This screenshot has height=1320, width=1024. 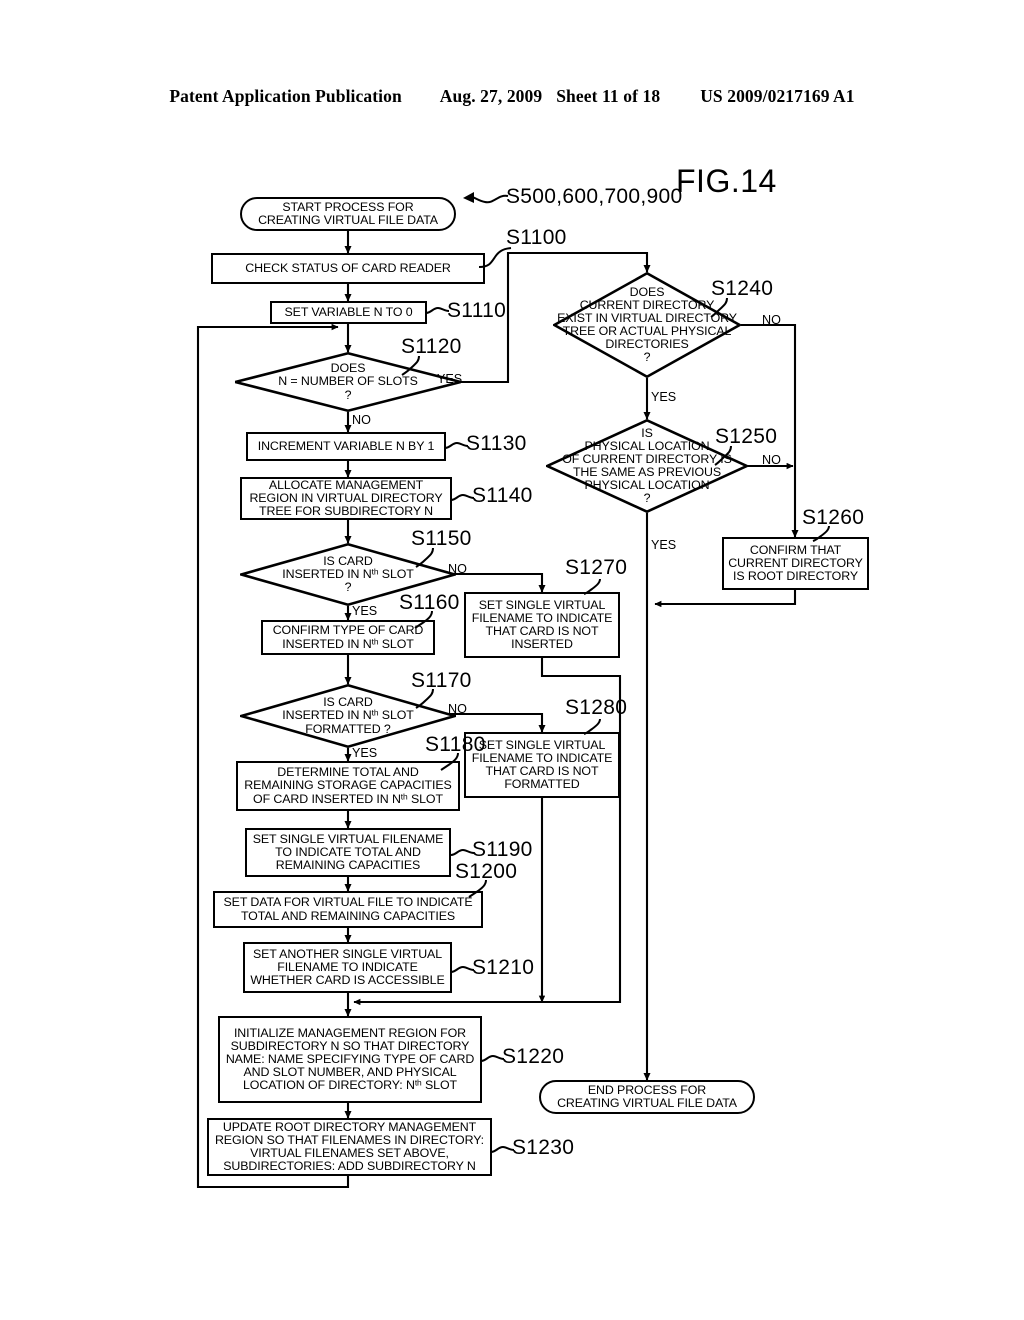 I want to click on step-label-s1130: S1130, so click(x=496, y=443).